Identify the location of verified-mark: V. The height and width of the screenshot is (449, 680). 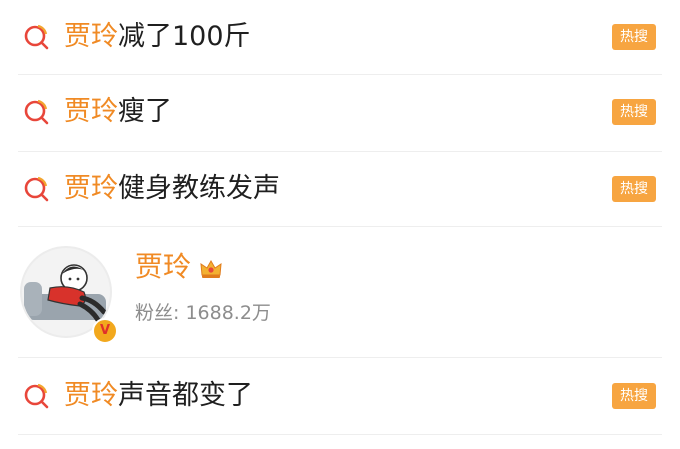
(105, 330).